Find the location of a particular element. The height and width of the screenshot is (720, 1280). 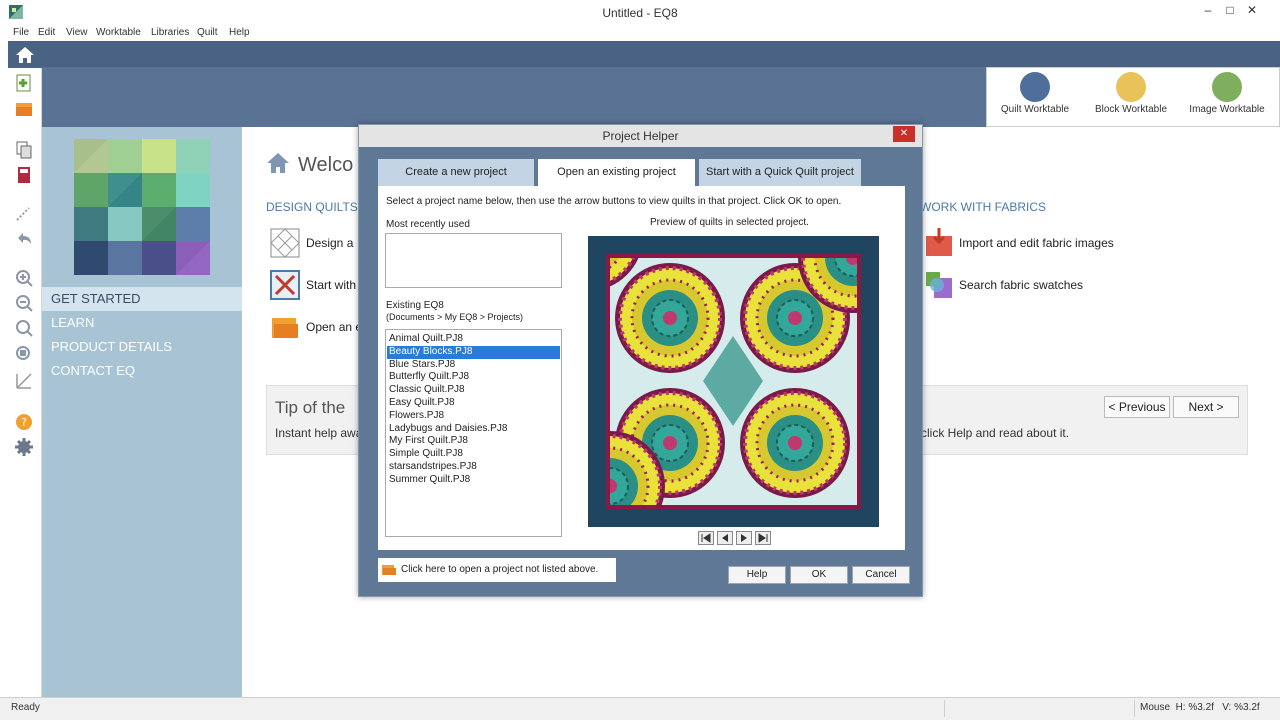

minimize-button: – is located at coordinates (1208, 11).